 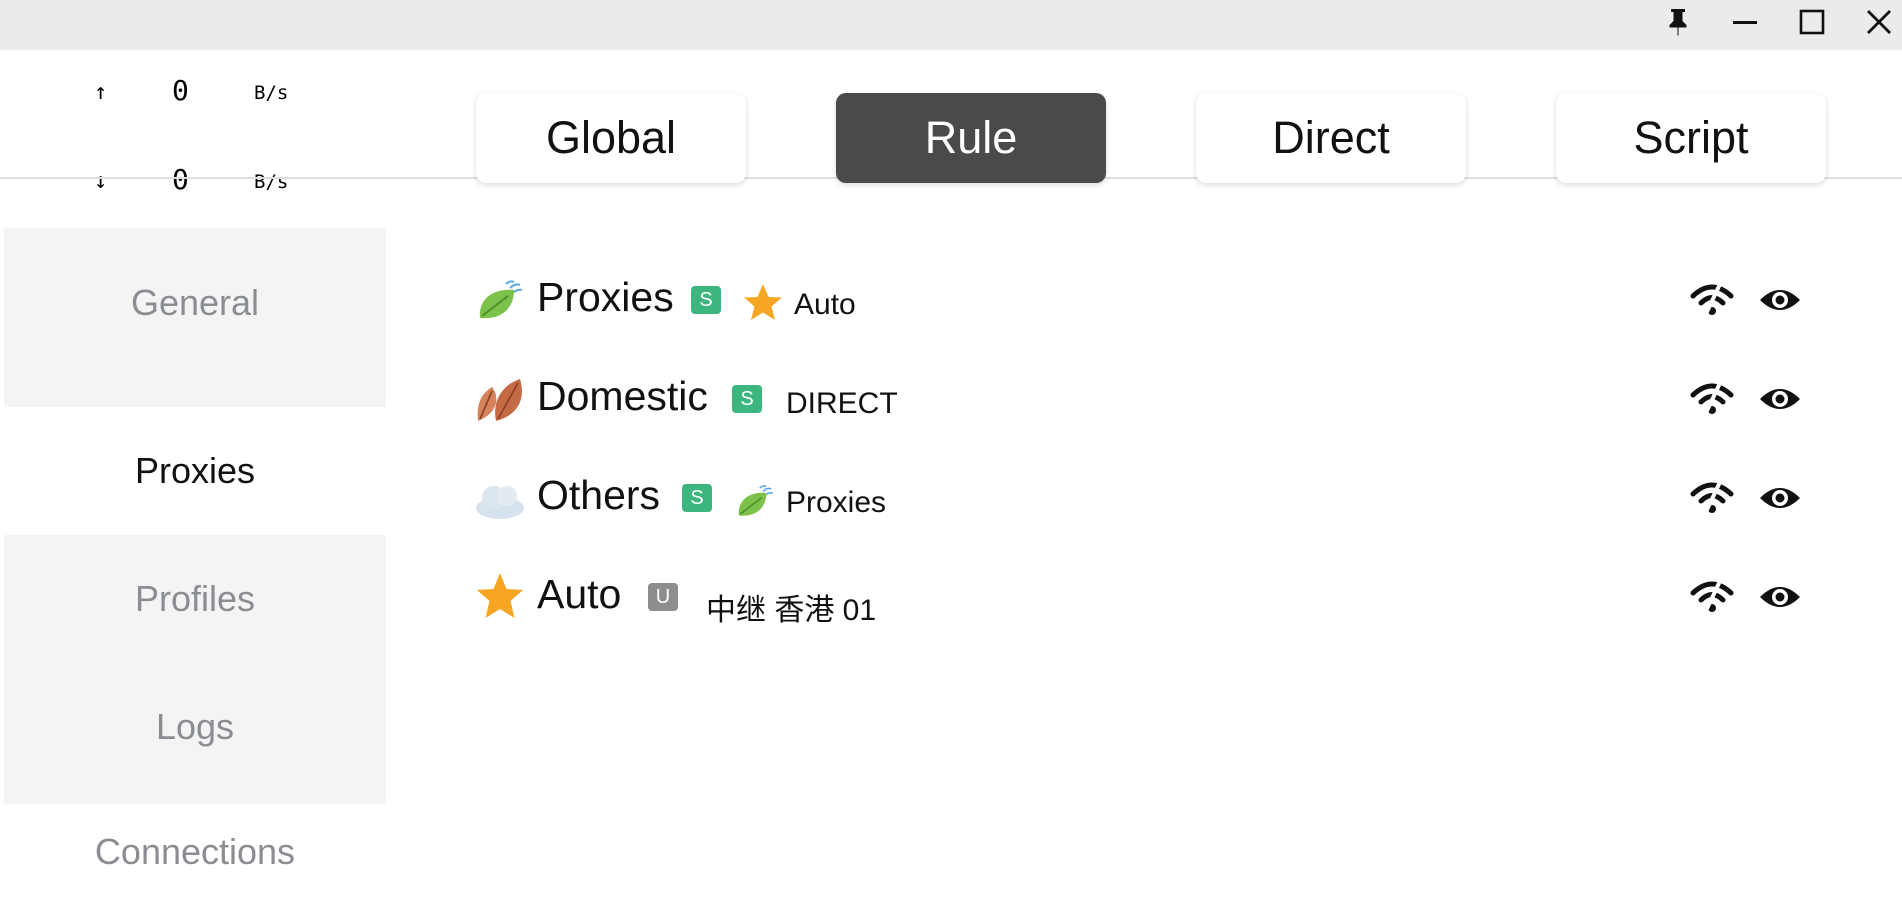 What do you see at coordinates (195, 302) in the screenshot?
I see `sidebar-item-label: General` at bounding box center [195, 302].